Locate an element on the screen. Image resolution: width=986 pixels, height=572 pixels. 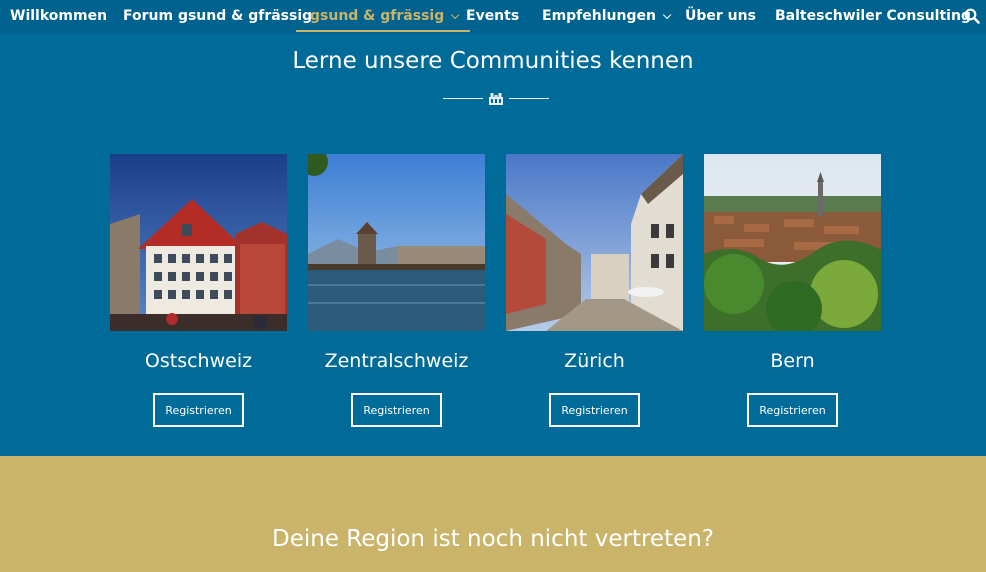
community-name: Ostschweiz is located at coordinates (198, 361).